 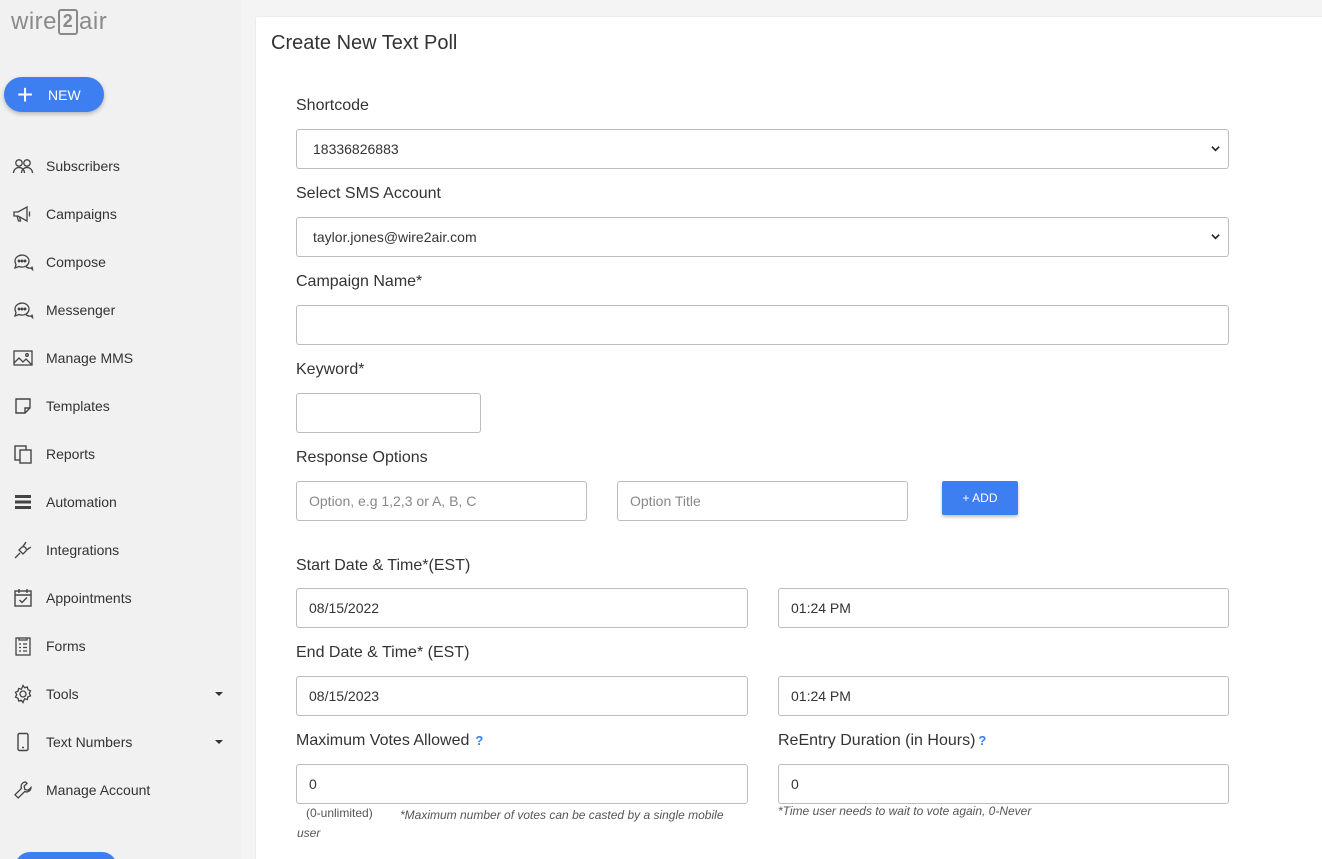 What do you see at coordinates (332, 105) in the screenshot?
I see `shortcode-label: Shortcode` at bounding box center [332, 105].